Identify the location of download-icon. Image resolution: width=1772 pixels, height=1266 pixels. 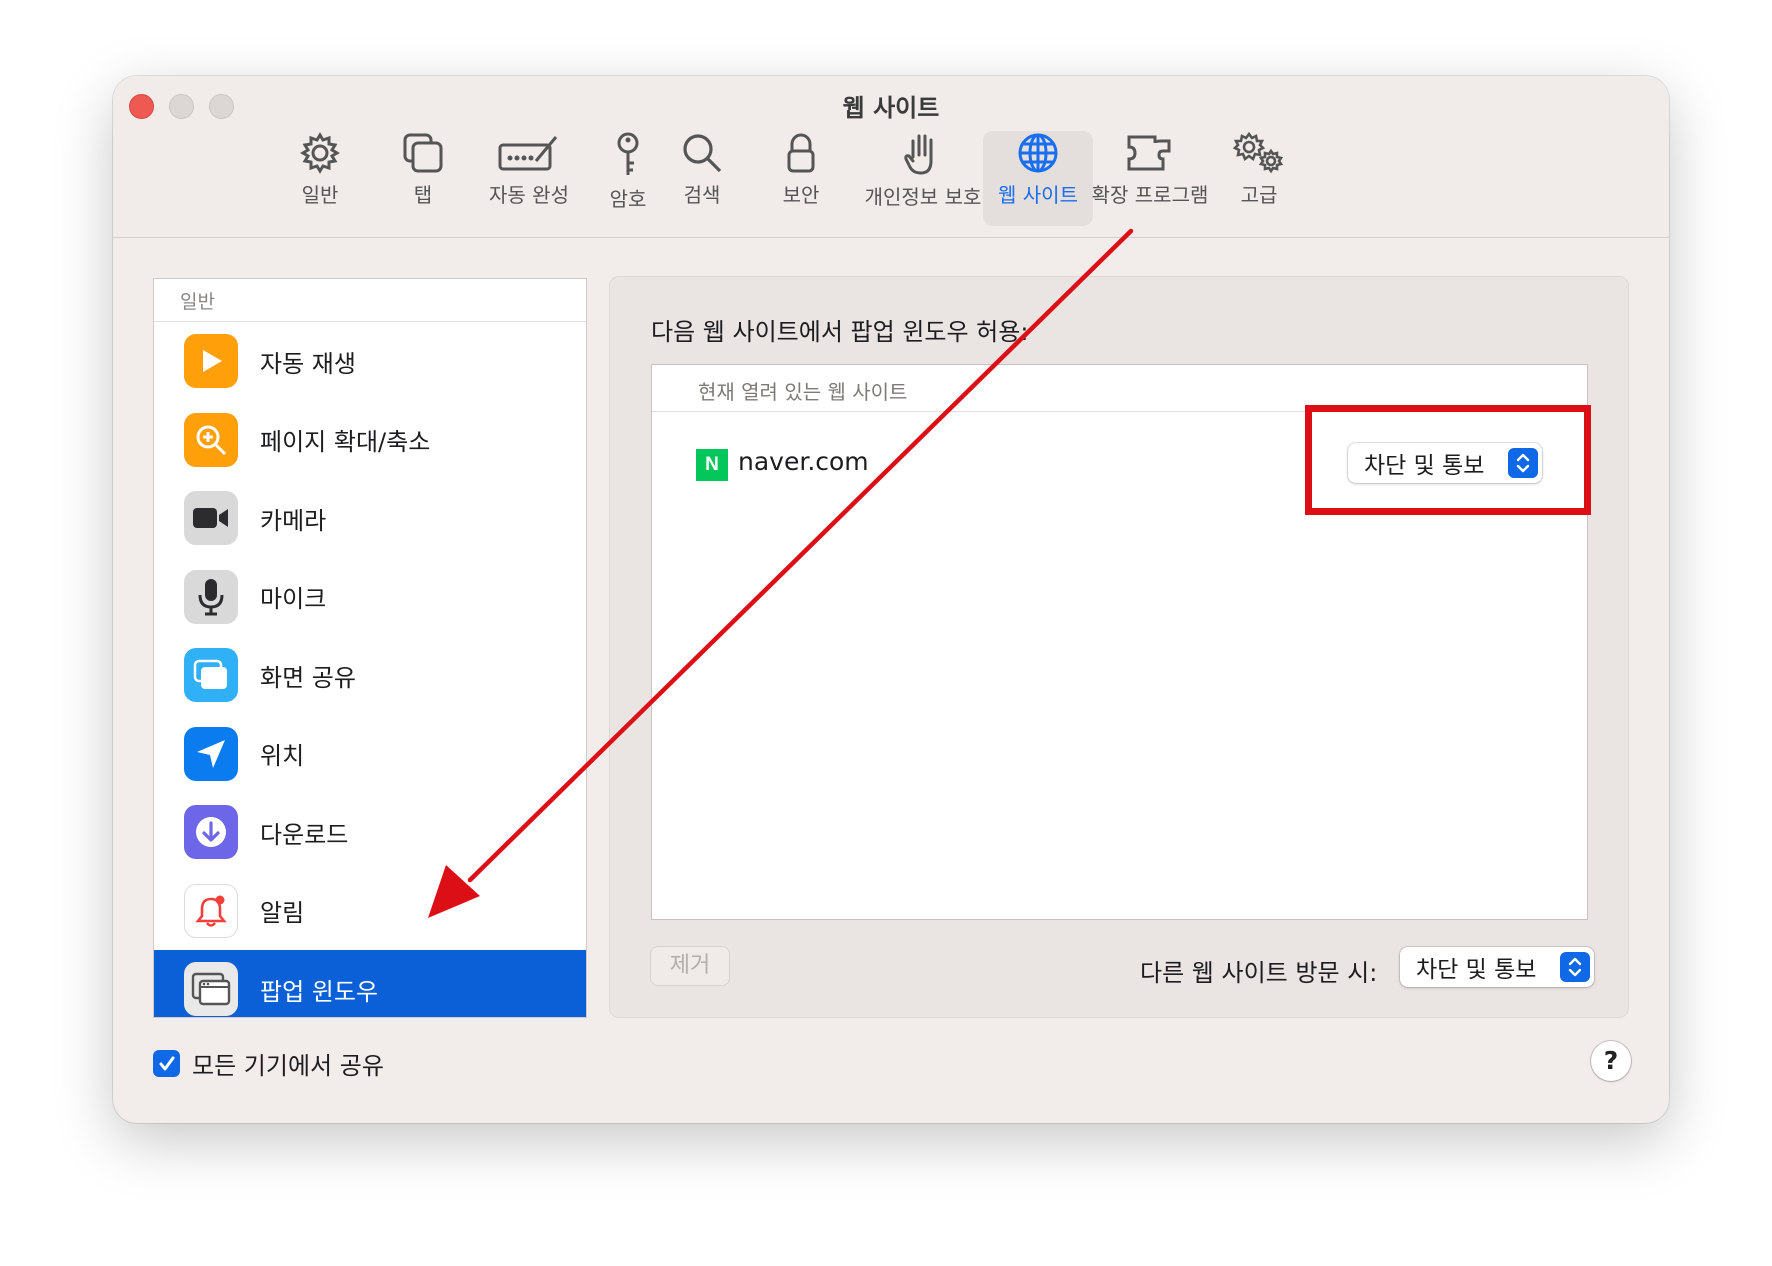
(211, 832).